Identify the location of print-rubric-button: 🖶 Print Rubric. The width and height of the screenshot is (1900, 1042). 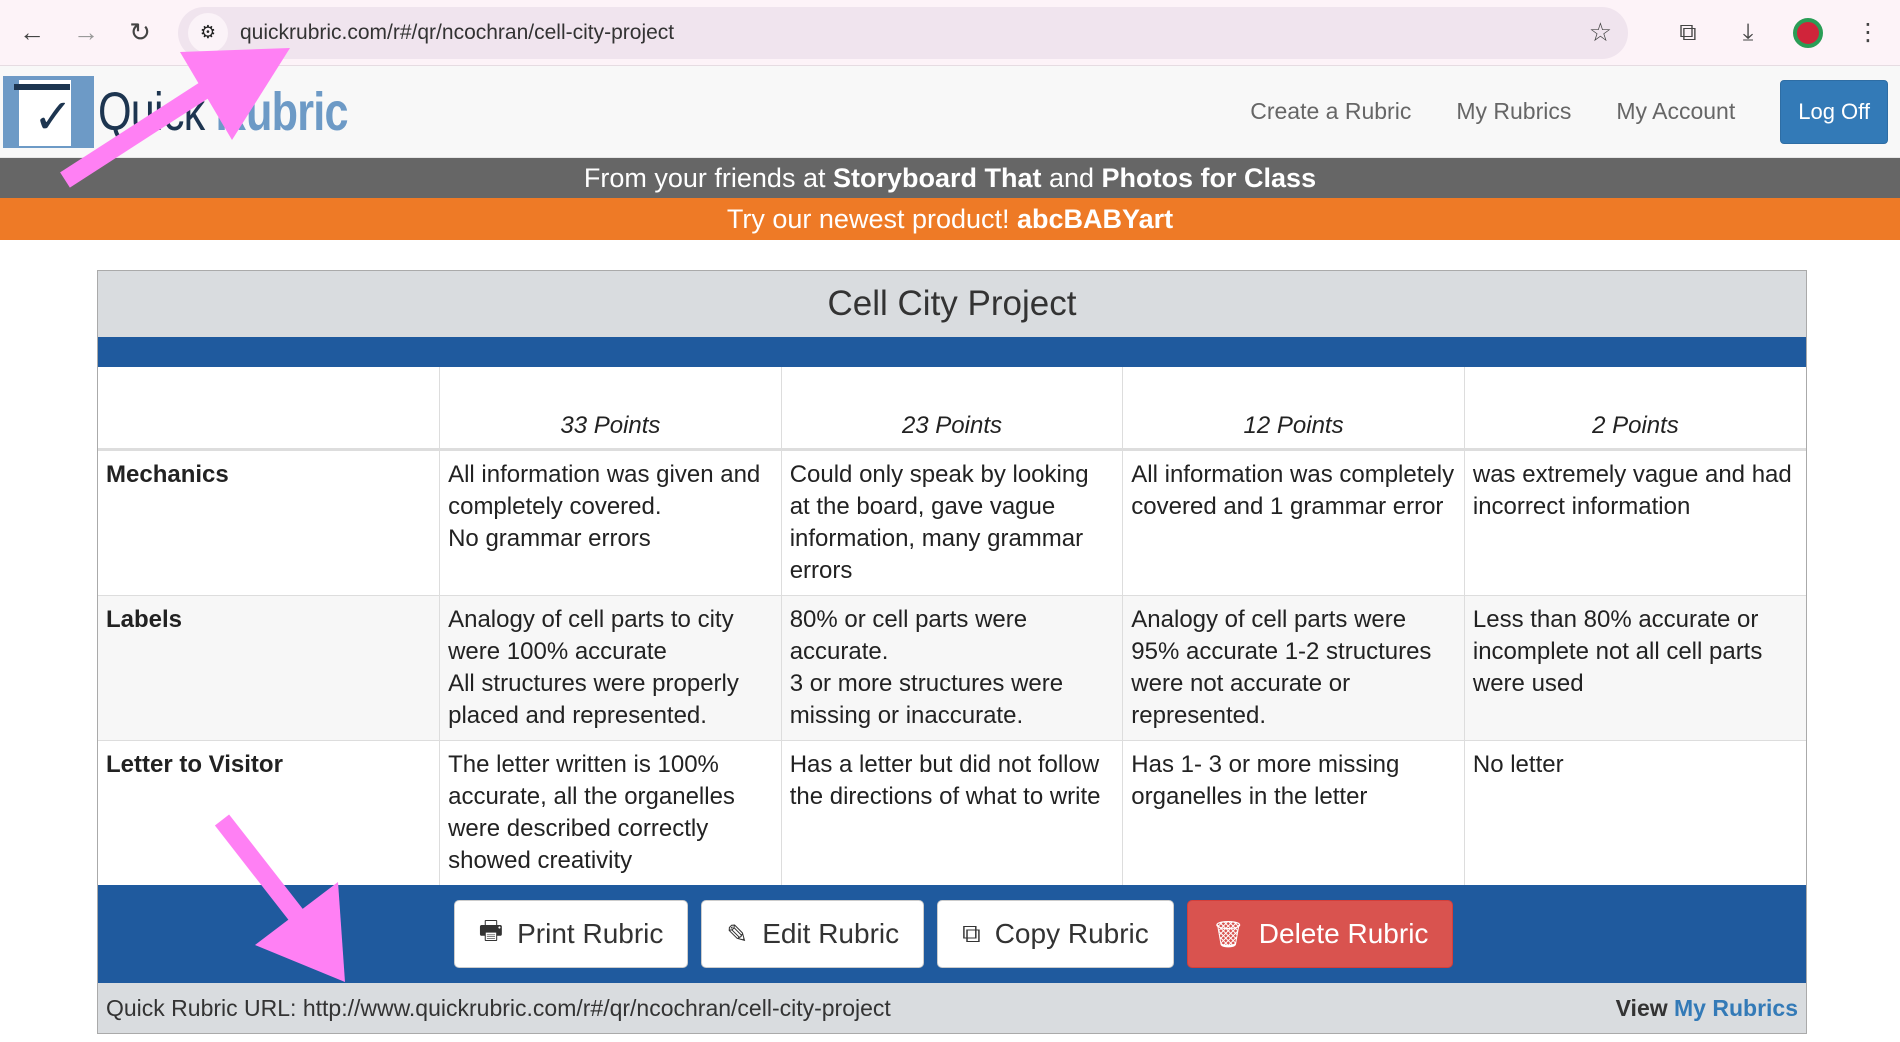
(571, 934).